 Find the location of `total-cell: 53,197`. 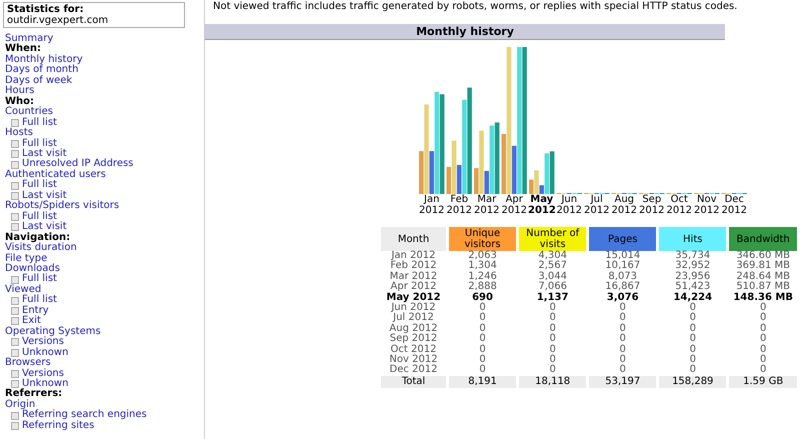

total-cell: 53,197 is located at coordinates (622, 382).